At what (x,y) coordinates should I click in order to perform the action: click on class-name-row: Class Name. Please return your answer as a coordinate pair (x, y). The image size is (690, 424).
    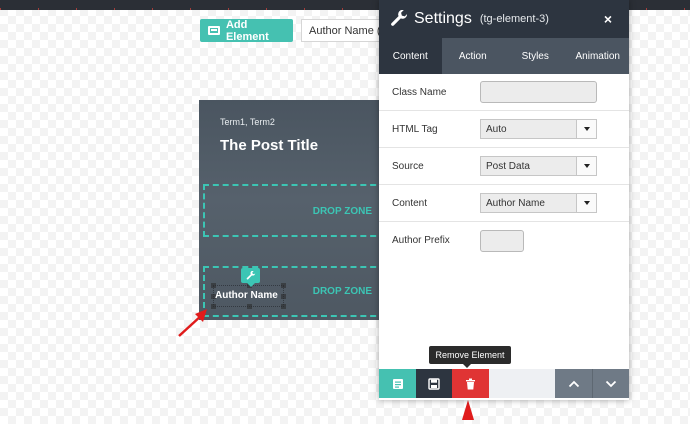
    Looking at the image, I should click on (504, 92).